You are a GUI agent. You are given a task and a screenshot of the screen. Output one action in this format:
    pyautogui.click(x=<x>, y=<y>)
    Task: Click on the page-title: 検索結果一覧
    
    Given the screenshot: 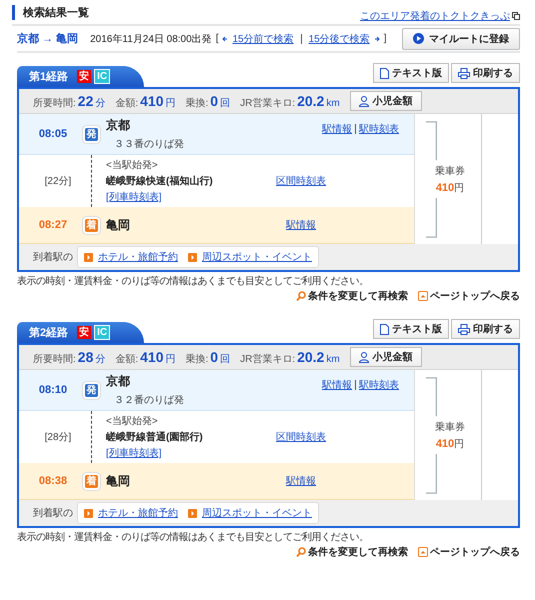 What is the action you would take?
    pyautogui.click(x=50, y=12)
    